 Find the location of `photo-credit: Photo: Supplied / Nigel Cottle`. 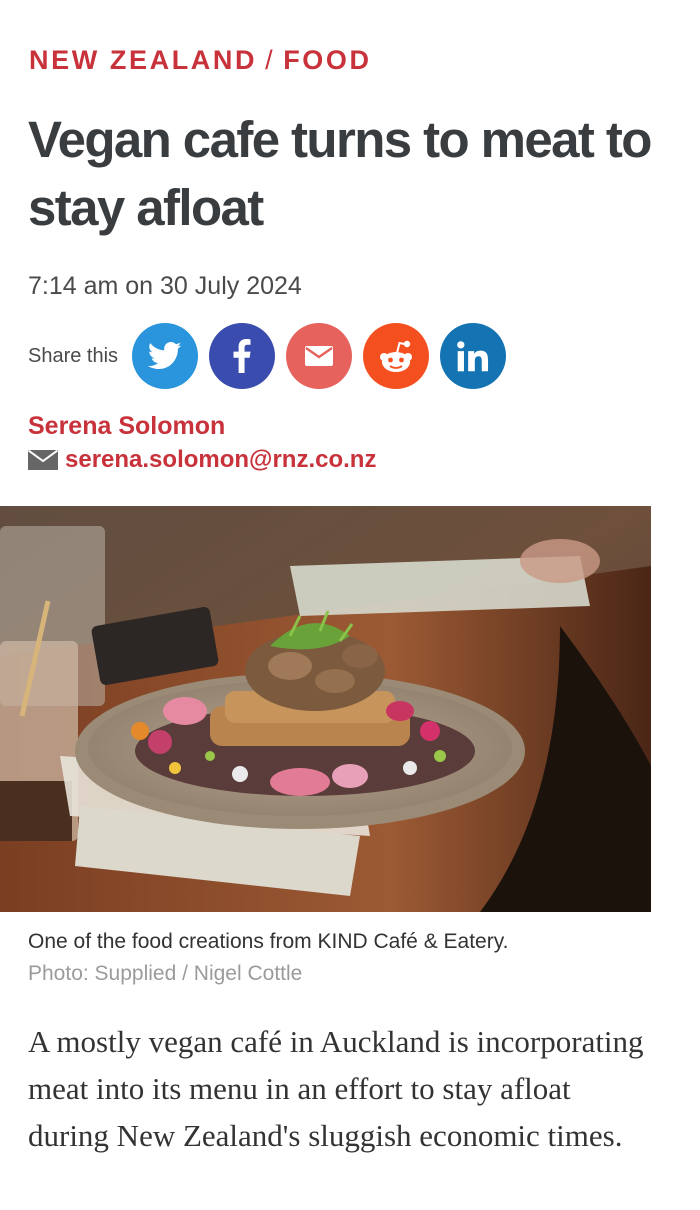

photo-credit: Photo: Supplied / Nigel Cottle is located at coordinates (165, 973).